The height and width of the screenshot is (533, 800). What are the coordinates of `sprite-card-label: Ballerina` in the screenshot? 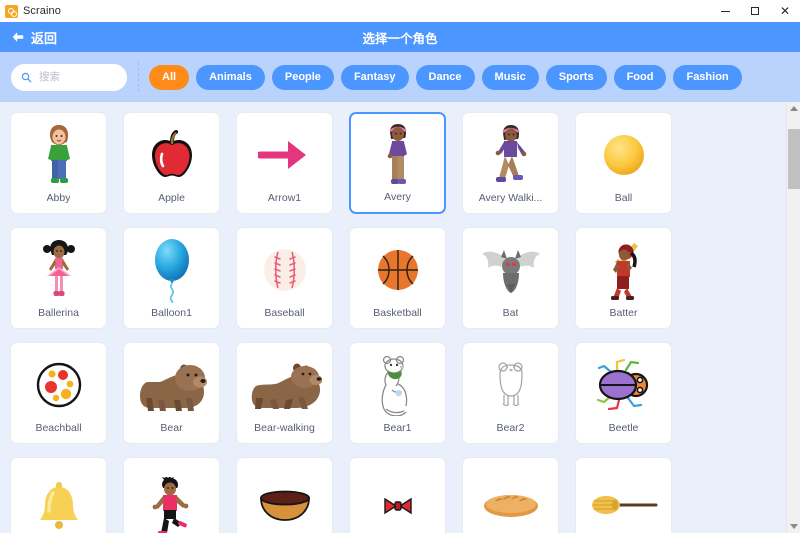 It's located at (58, 313).